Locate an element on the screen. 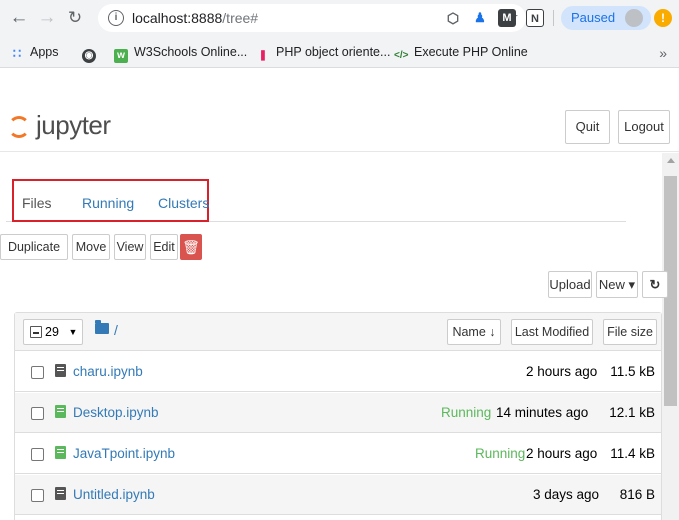  delete-trash-icon: 🗑 is located at coordinates (191, 247).